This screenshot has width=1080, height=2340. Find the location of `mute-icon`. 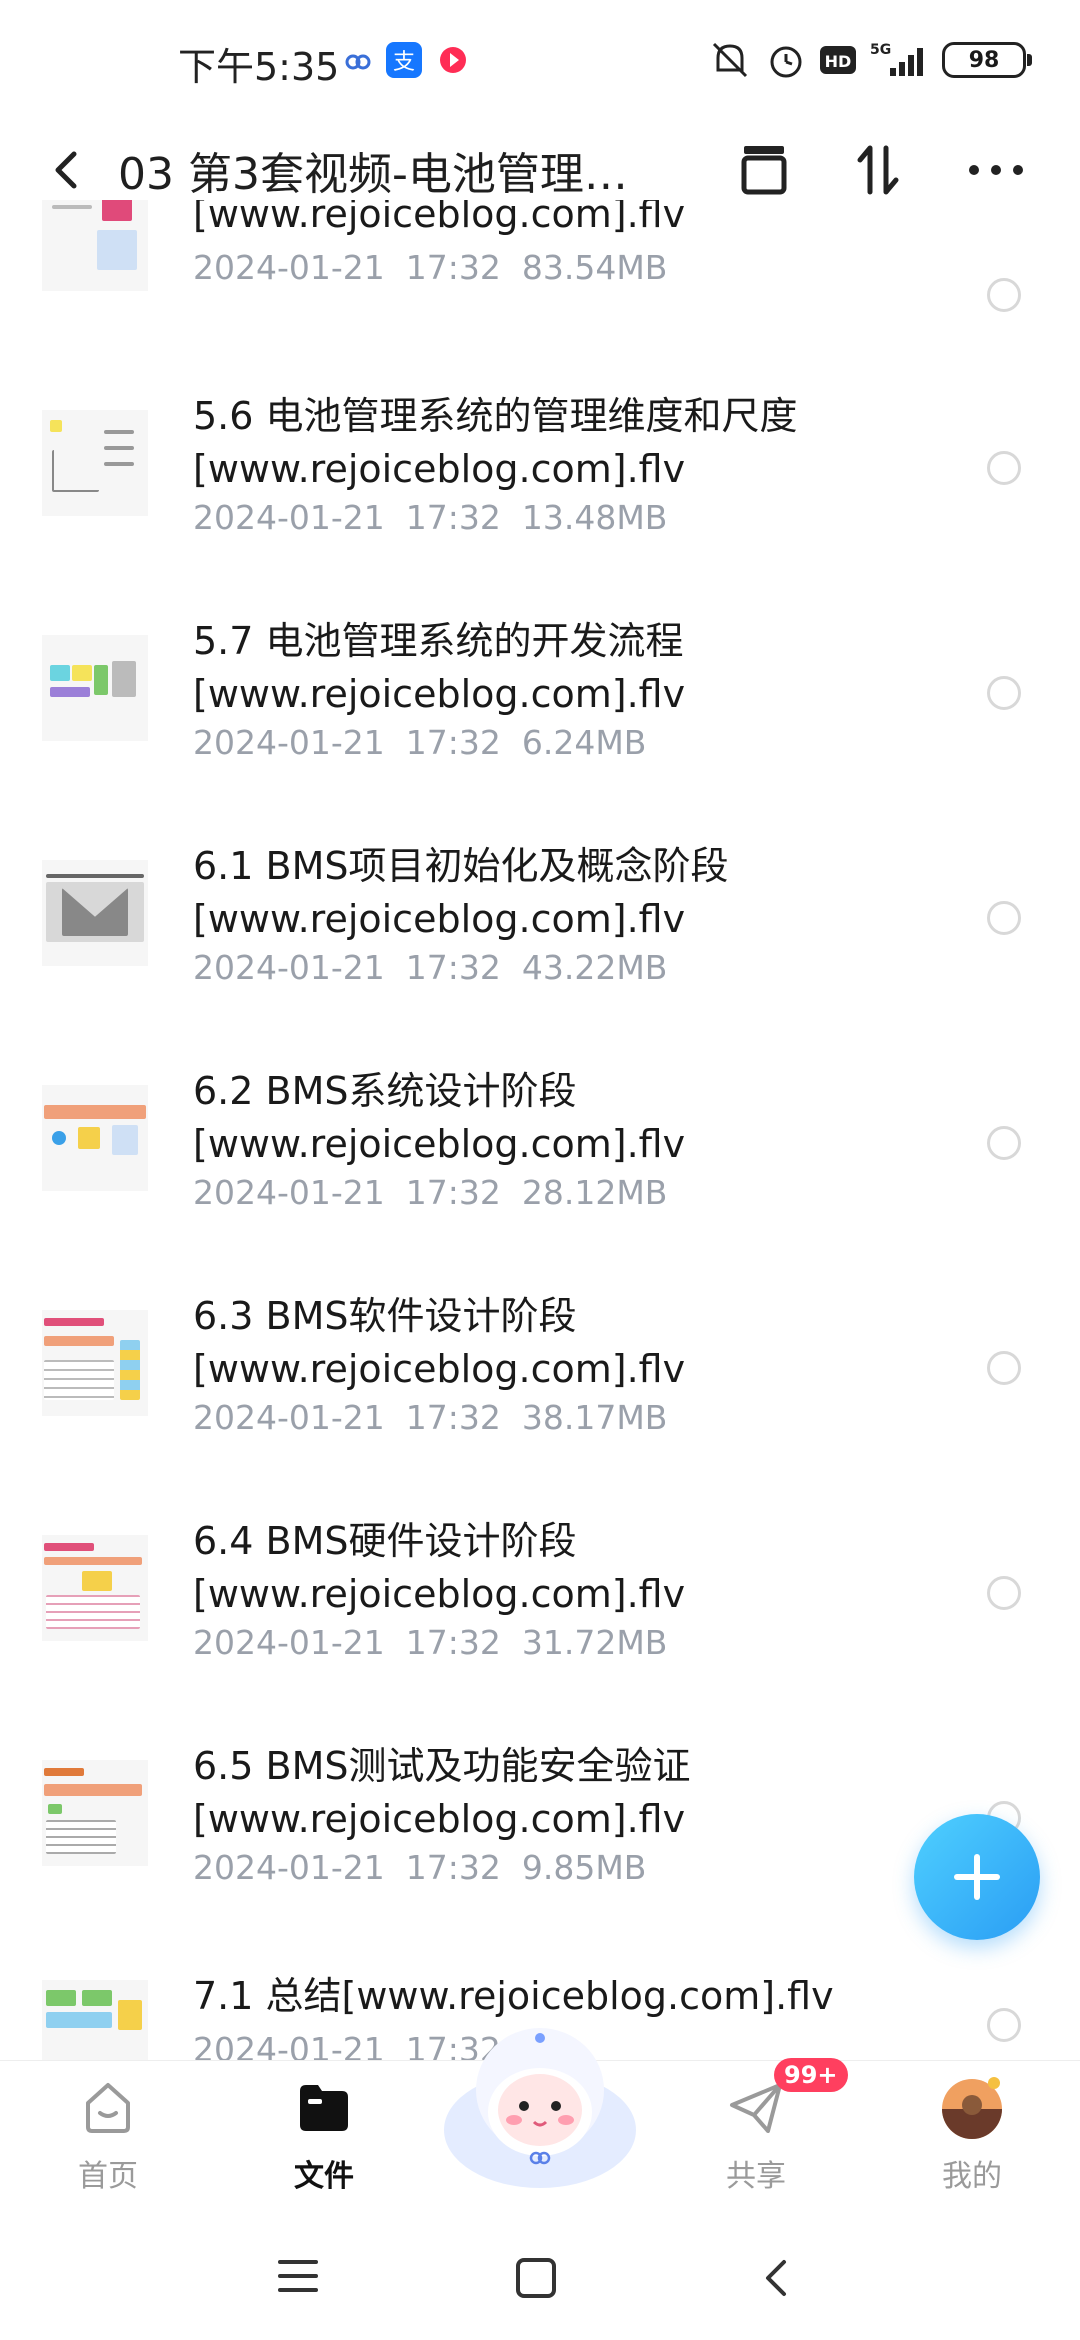

mute-icon is located at coordinates (730, 60).